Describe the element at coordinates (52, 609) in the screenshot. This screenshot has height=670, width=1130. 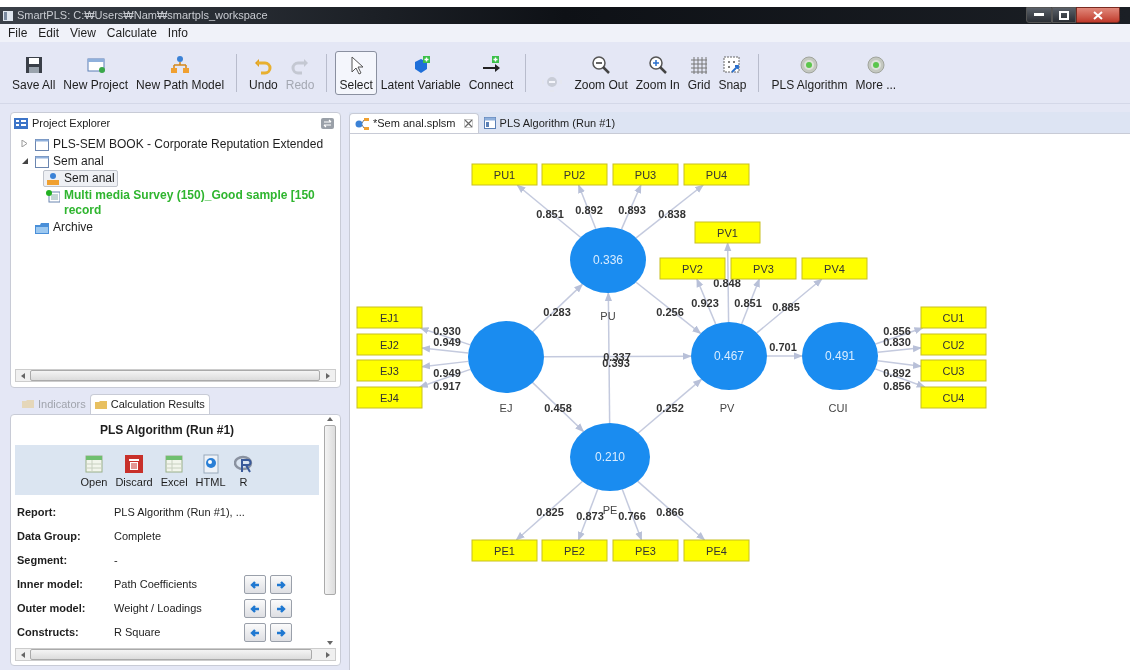
I see `field-label: Outer model:` at that location.